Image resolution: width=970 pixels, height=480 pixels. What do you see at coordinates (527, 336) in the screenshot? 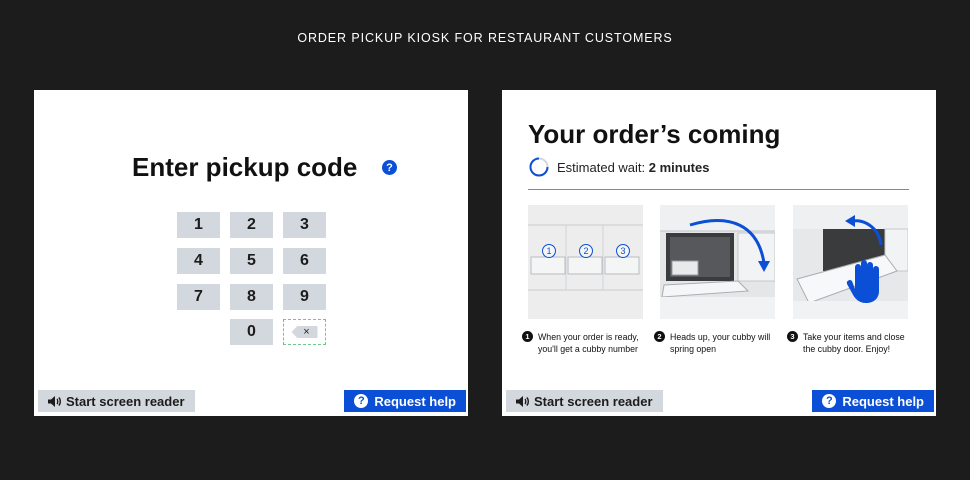
I see `step-number: 1` at bounding box center [527, 336].